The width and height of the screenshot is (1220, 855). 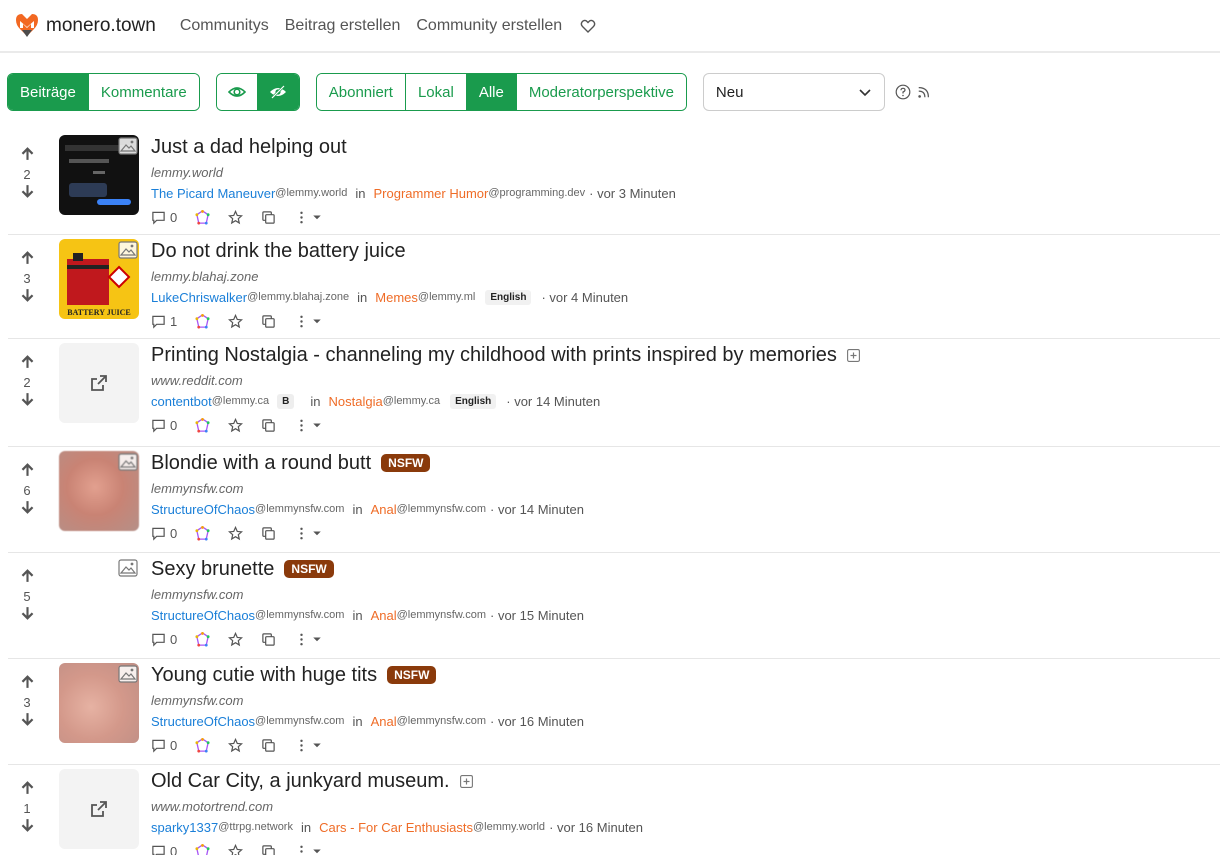 I want to click on help-icon, so click(x=903, y=92).